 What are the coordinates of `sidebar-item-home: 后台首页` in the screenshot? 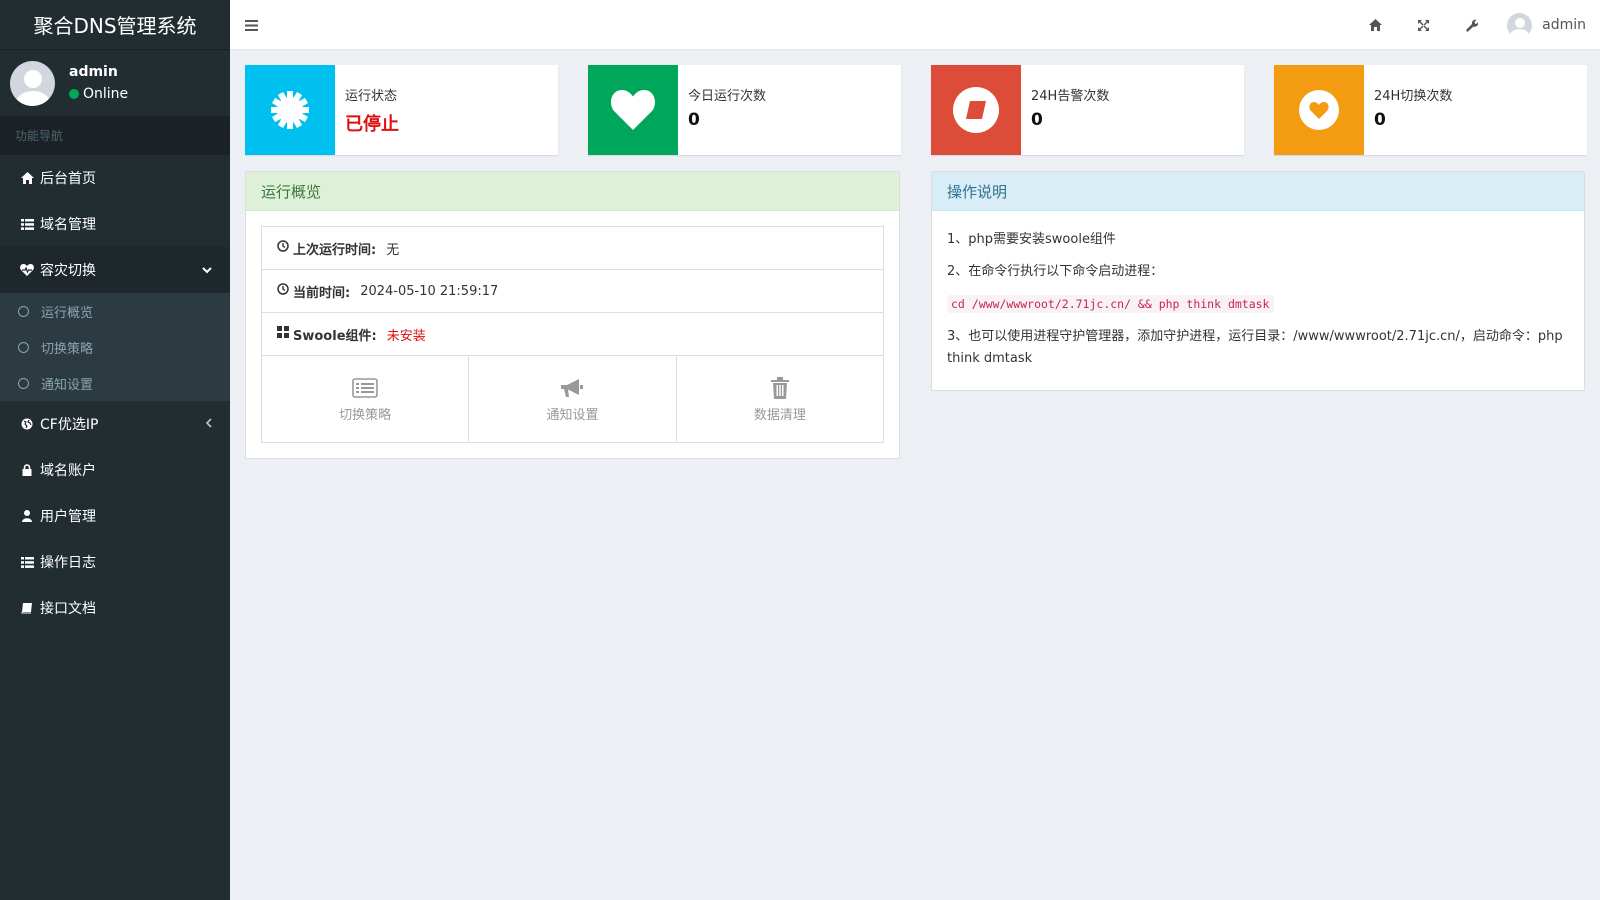 It's located at (115, 178).